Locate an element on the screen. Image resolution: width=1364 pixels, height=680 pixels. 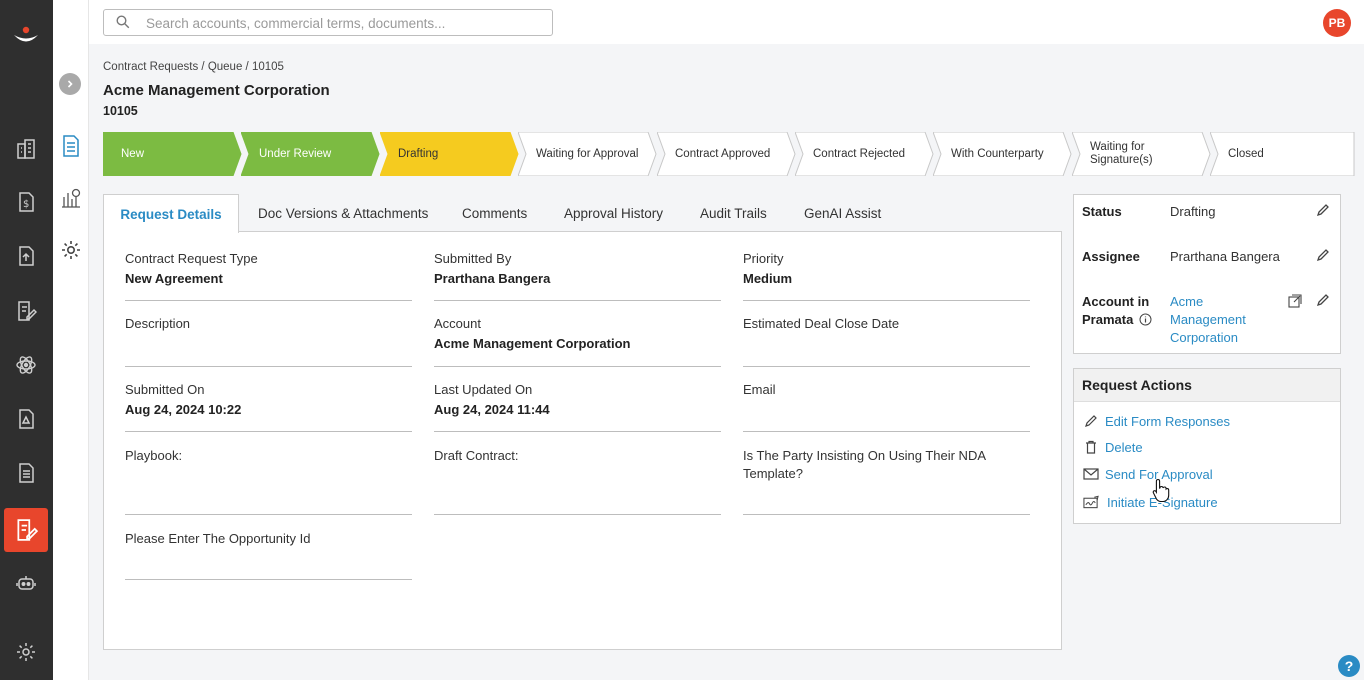
stage-contract-rejected: Contract Rejected is located at coordinates (868, 154).